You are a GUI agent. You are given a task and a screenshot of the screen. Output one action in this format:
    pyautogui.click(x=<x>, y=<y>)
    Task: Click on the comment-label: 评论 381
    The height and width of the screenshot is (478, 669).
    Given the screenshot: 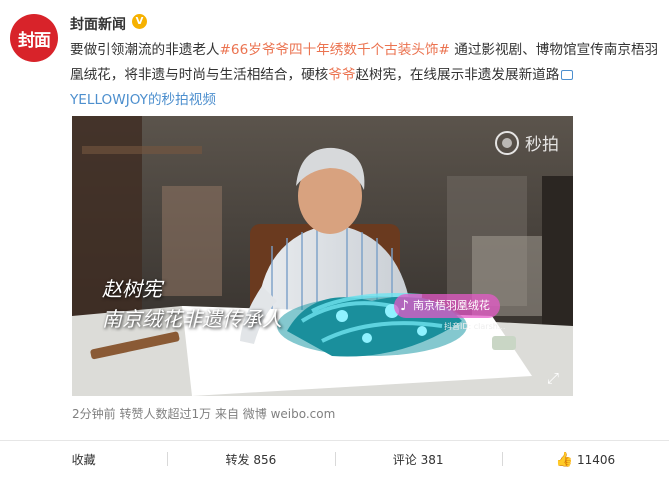 What is the action you would take?
    pyautogui.click(x=418, y=460)
    